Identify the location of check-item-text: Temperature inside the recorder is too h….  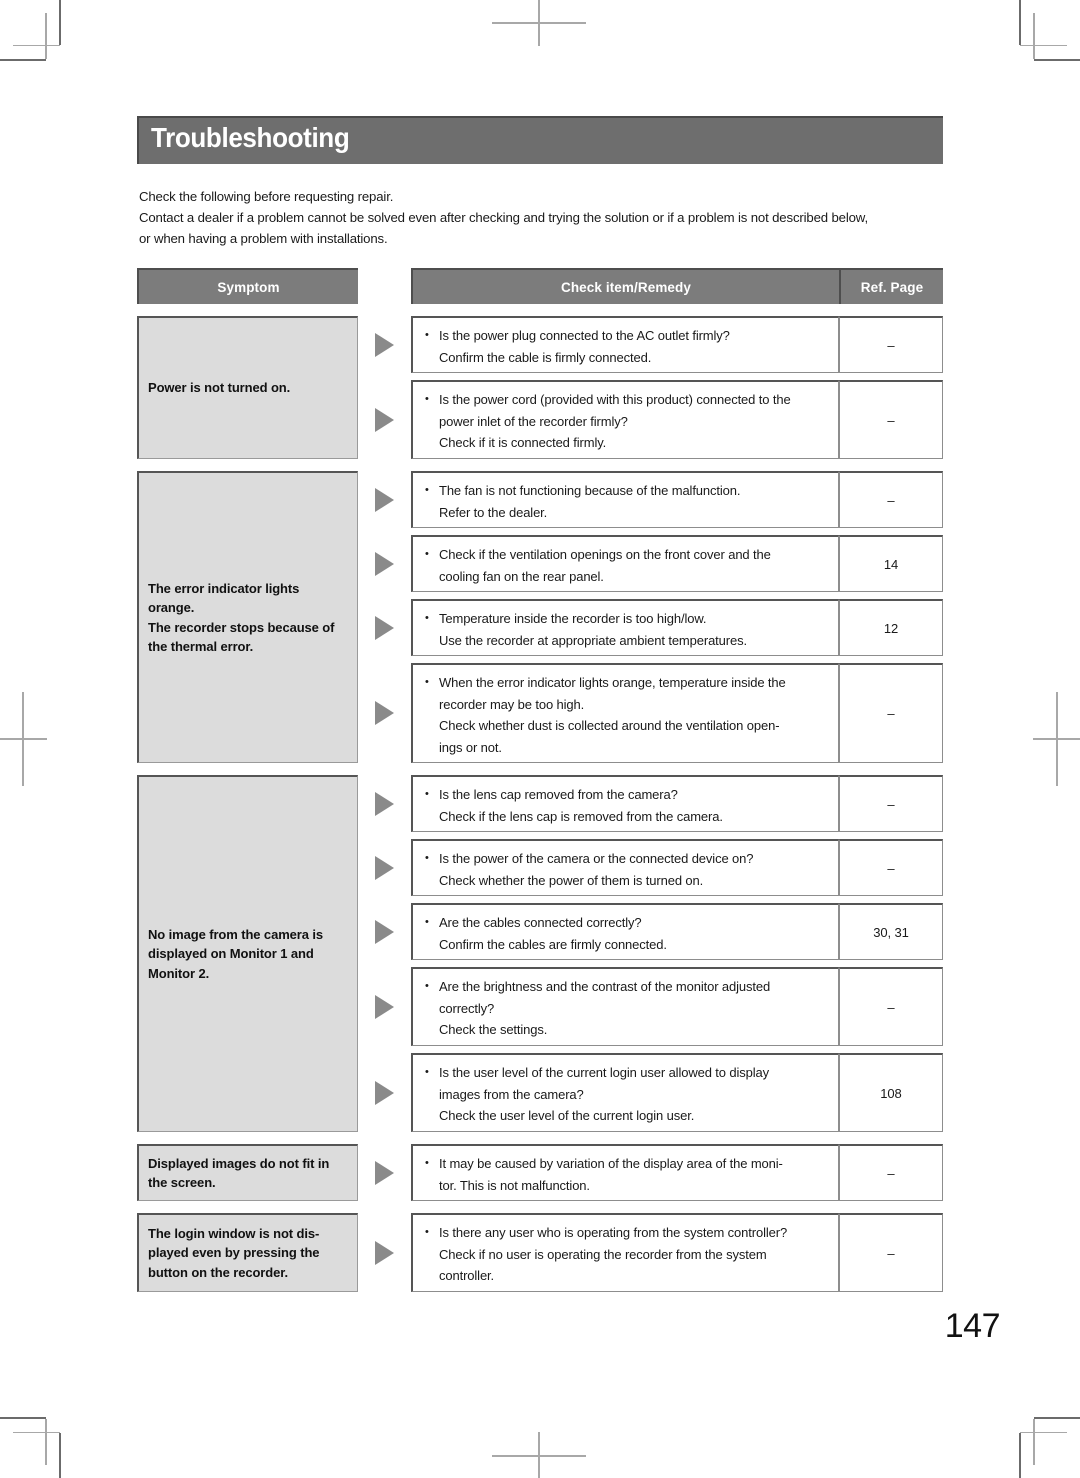
(625, 629).